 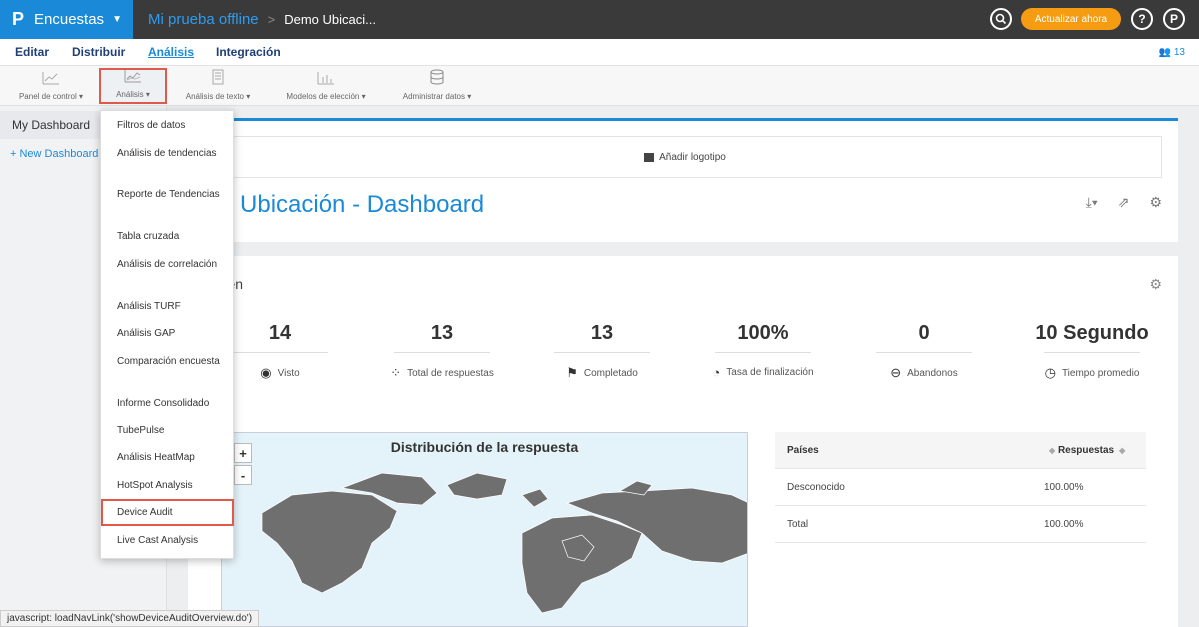 I want to click on menu-item-hotspot-analysis: HotSpot Analysis, so click(x=168, y=486).